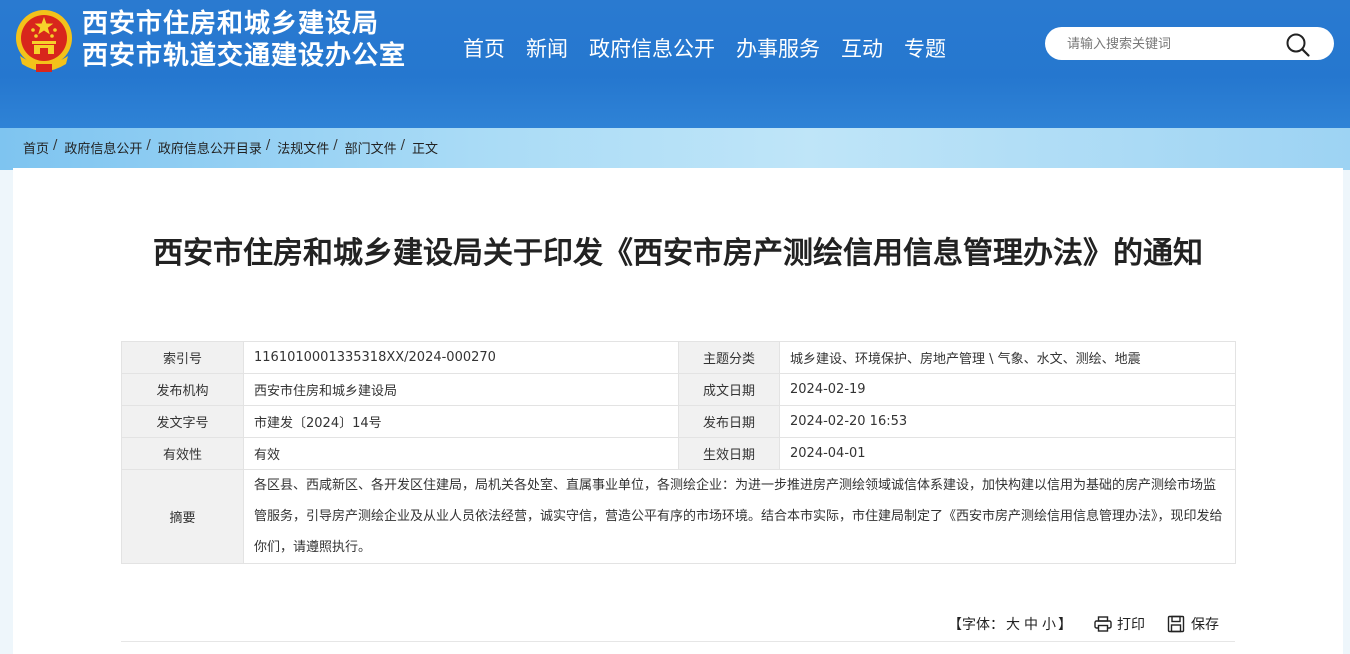  I want to click on org-name-block: 西安市住房和城乡建设局 西安市轨道交通建设办公室, so click(244, 40).